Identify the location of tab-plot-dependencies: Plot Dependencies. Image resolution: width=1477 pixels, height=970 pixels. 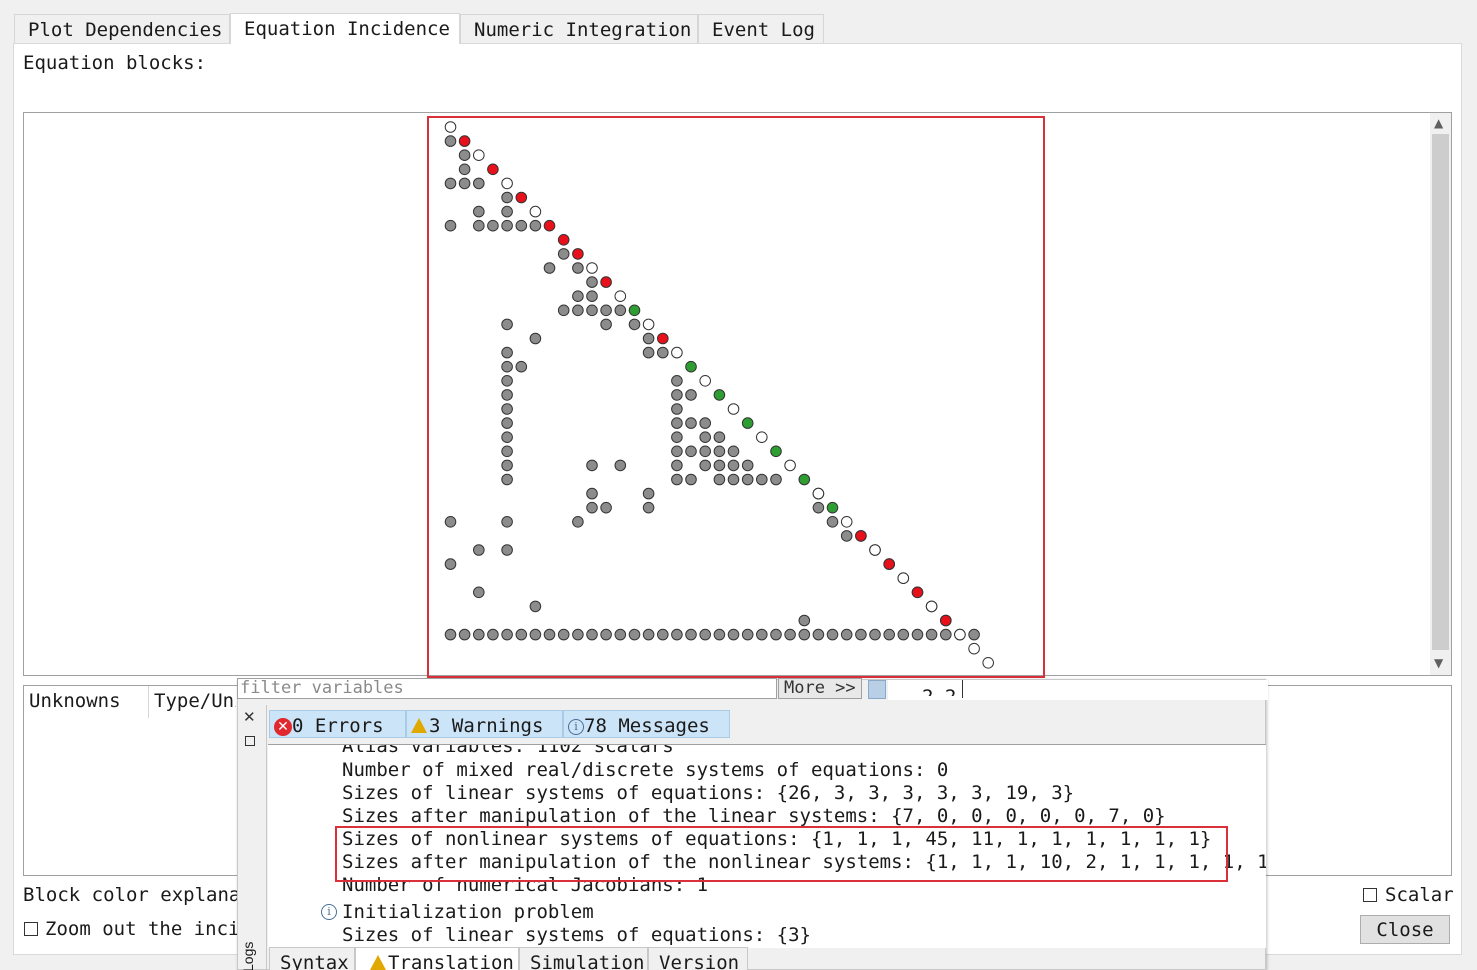
(122, 28).